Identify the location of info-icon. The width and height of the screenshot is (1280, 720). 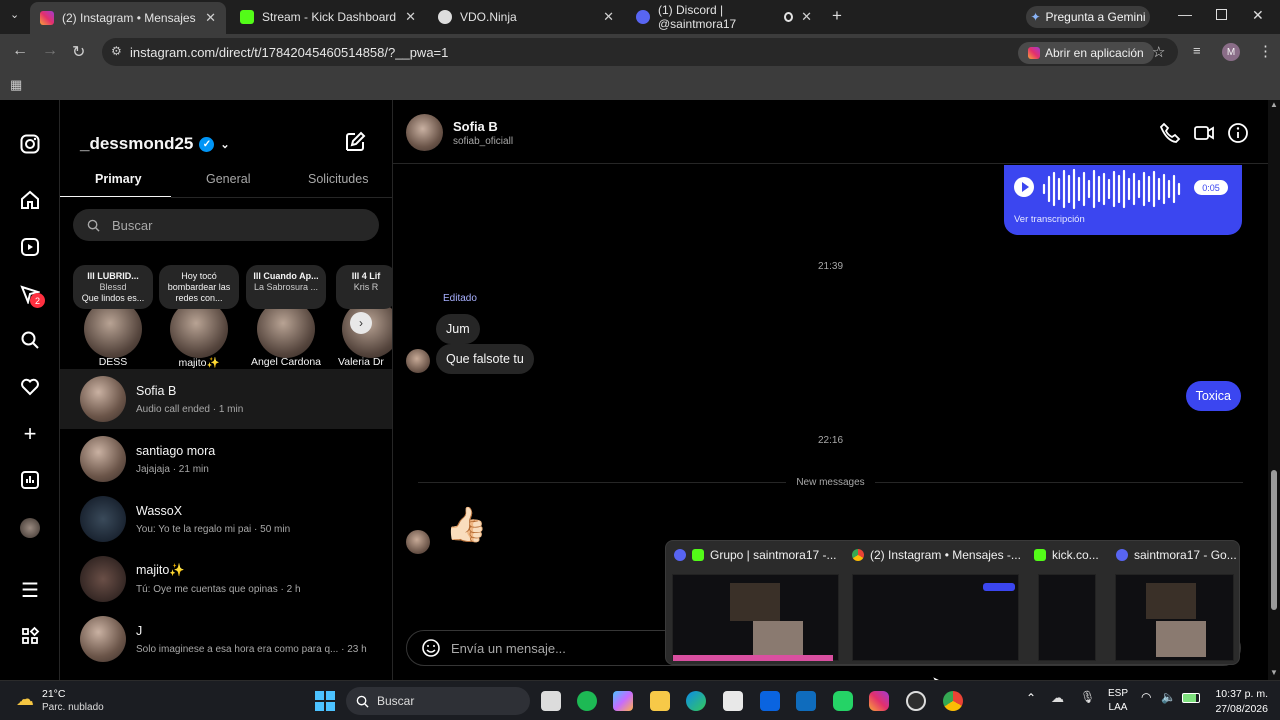
(1238, 135).